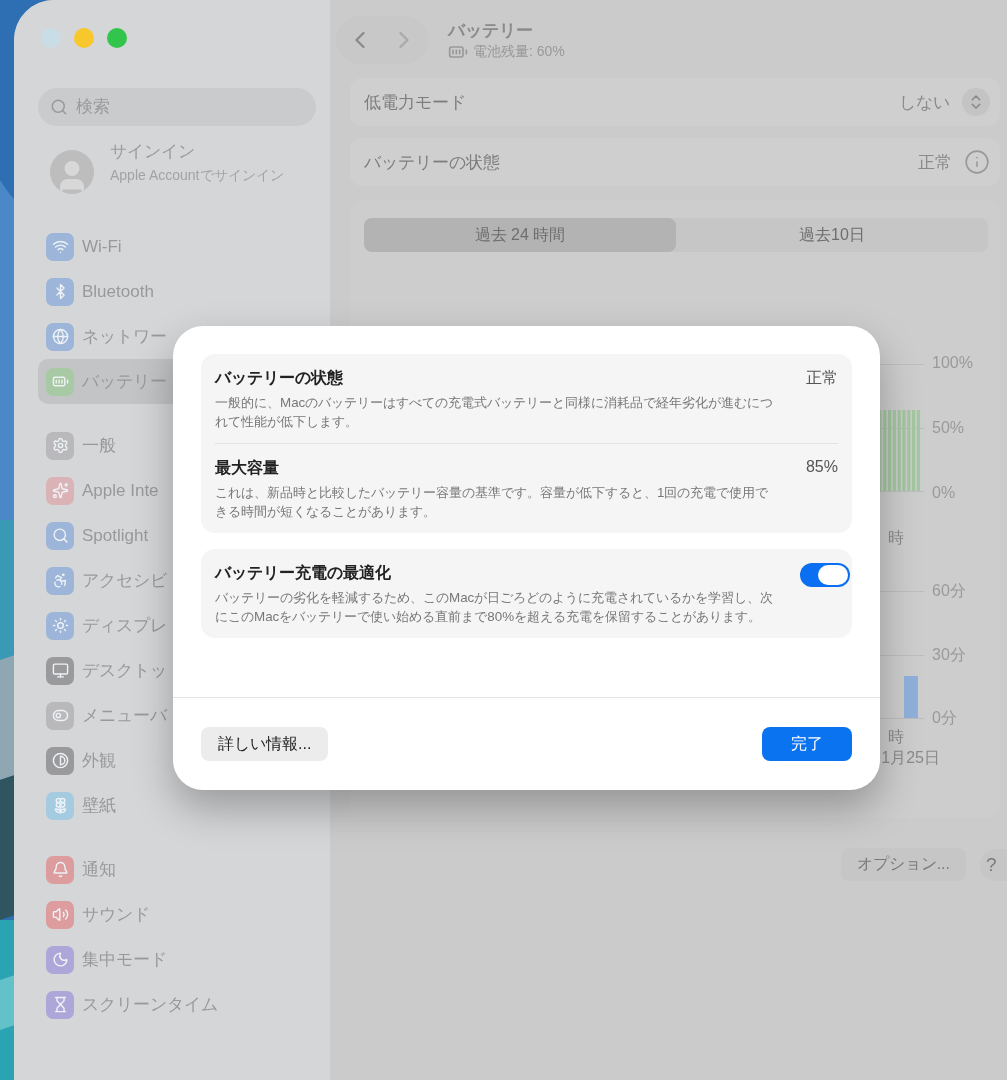  What do you see at coordinates (115, 535) in the screenshot?
I see `sidebar-label: Spotlight` at bounding box center [115, 535].